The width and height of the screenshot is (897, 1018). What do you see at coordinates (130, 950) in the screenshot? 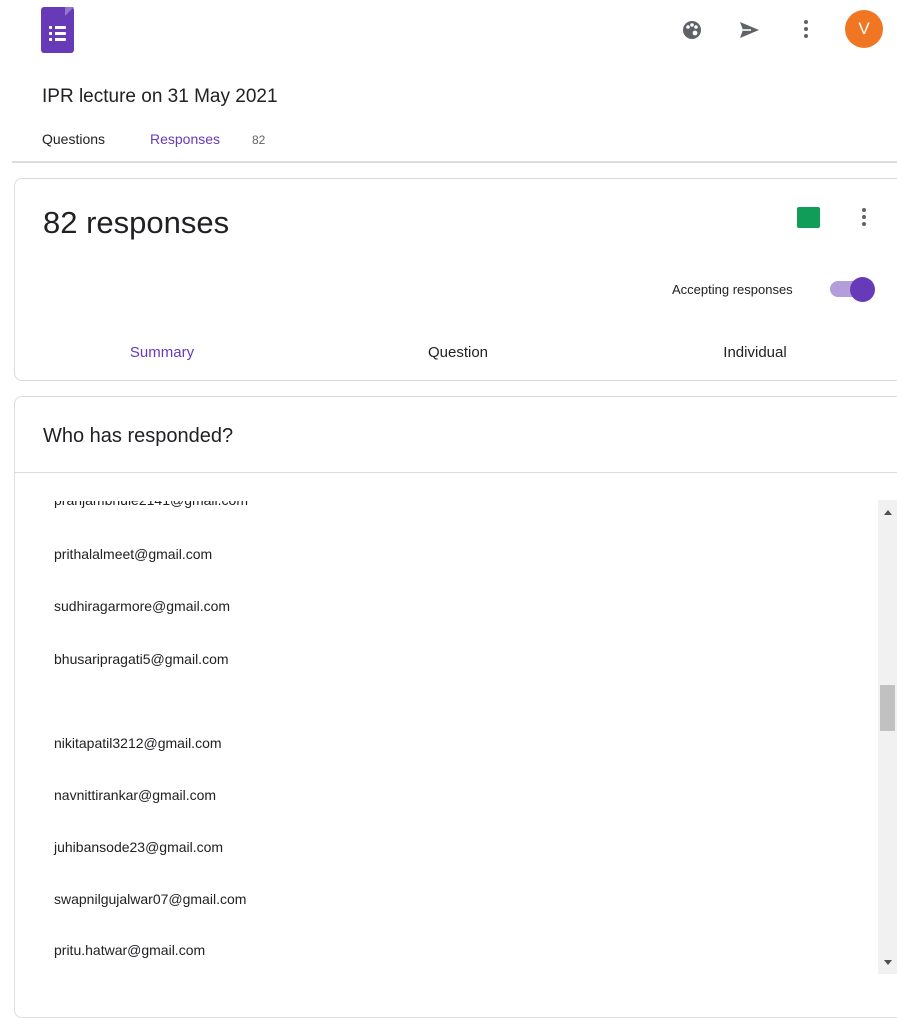
I see `list-item: pritu.hatwar@gmail.com` at bounding box center [130, 950].